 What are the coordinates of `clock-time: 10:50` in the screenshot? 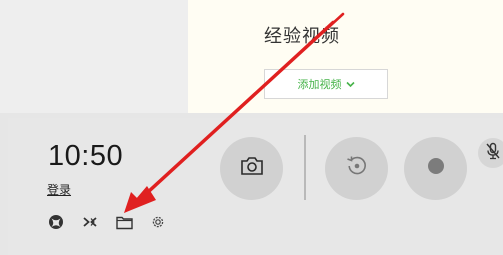 It's located at (86, 156).